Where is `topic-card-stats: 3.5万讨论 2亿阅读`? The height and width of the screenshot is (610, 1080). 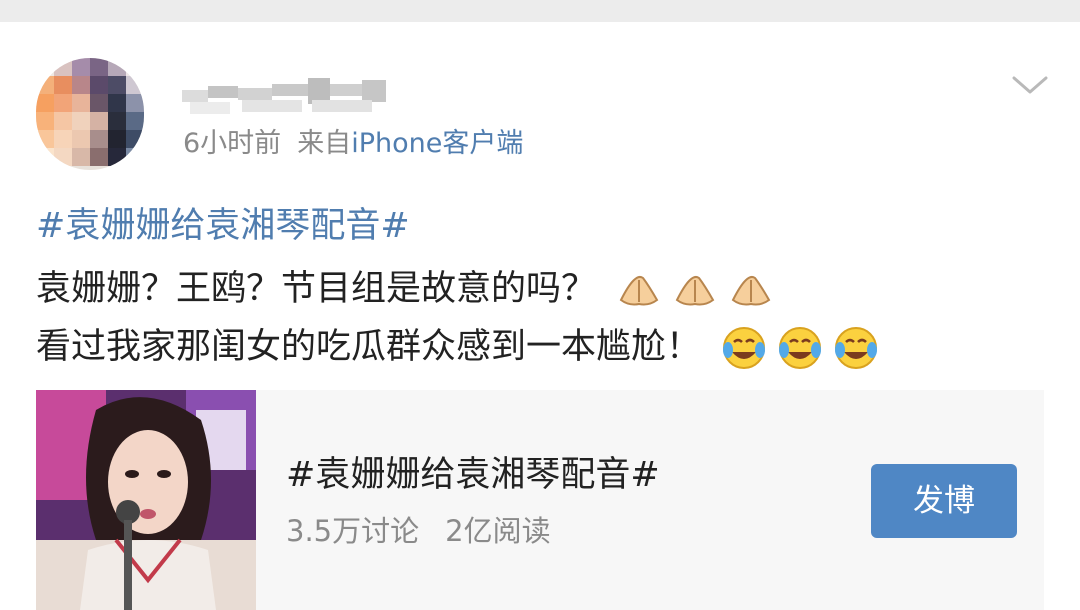
topic-card-stats: 3.5万讨论 2亿阅读 is located at coordinates (418, 531).